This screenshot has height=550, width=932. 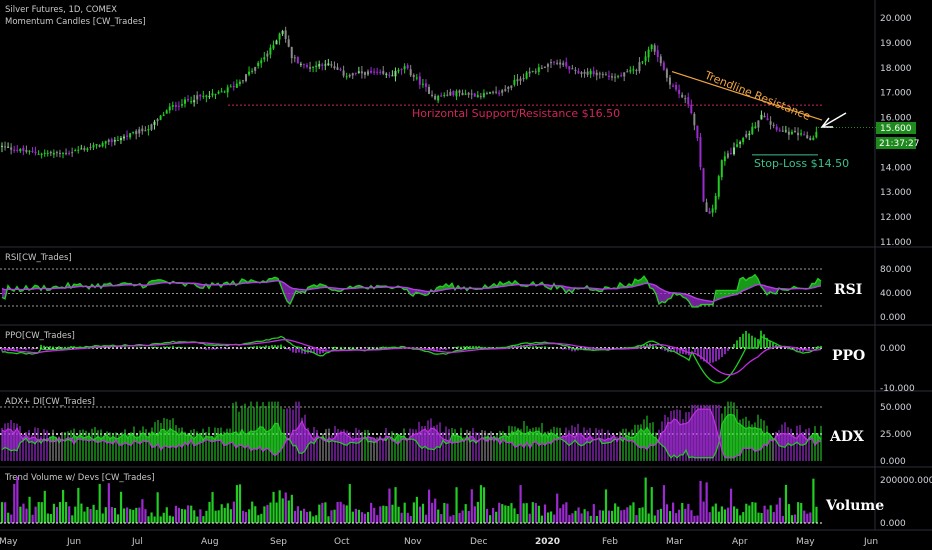 I want to click on rsi-pane, so click(x=411, y=288).